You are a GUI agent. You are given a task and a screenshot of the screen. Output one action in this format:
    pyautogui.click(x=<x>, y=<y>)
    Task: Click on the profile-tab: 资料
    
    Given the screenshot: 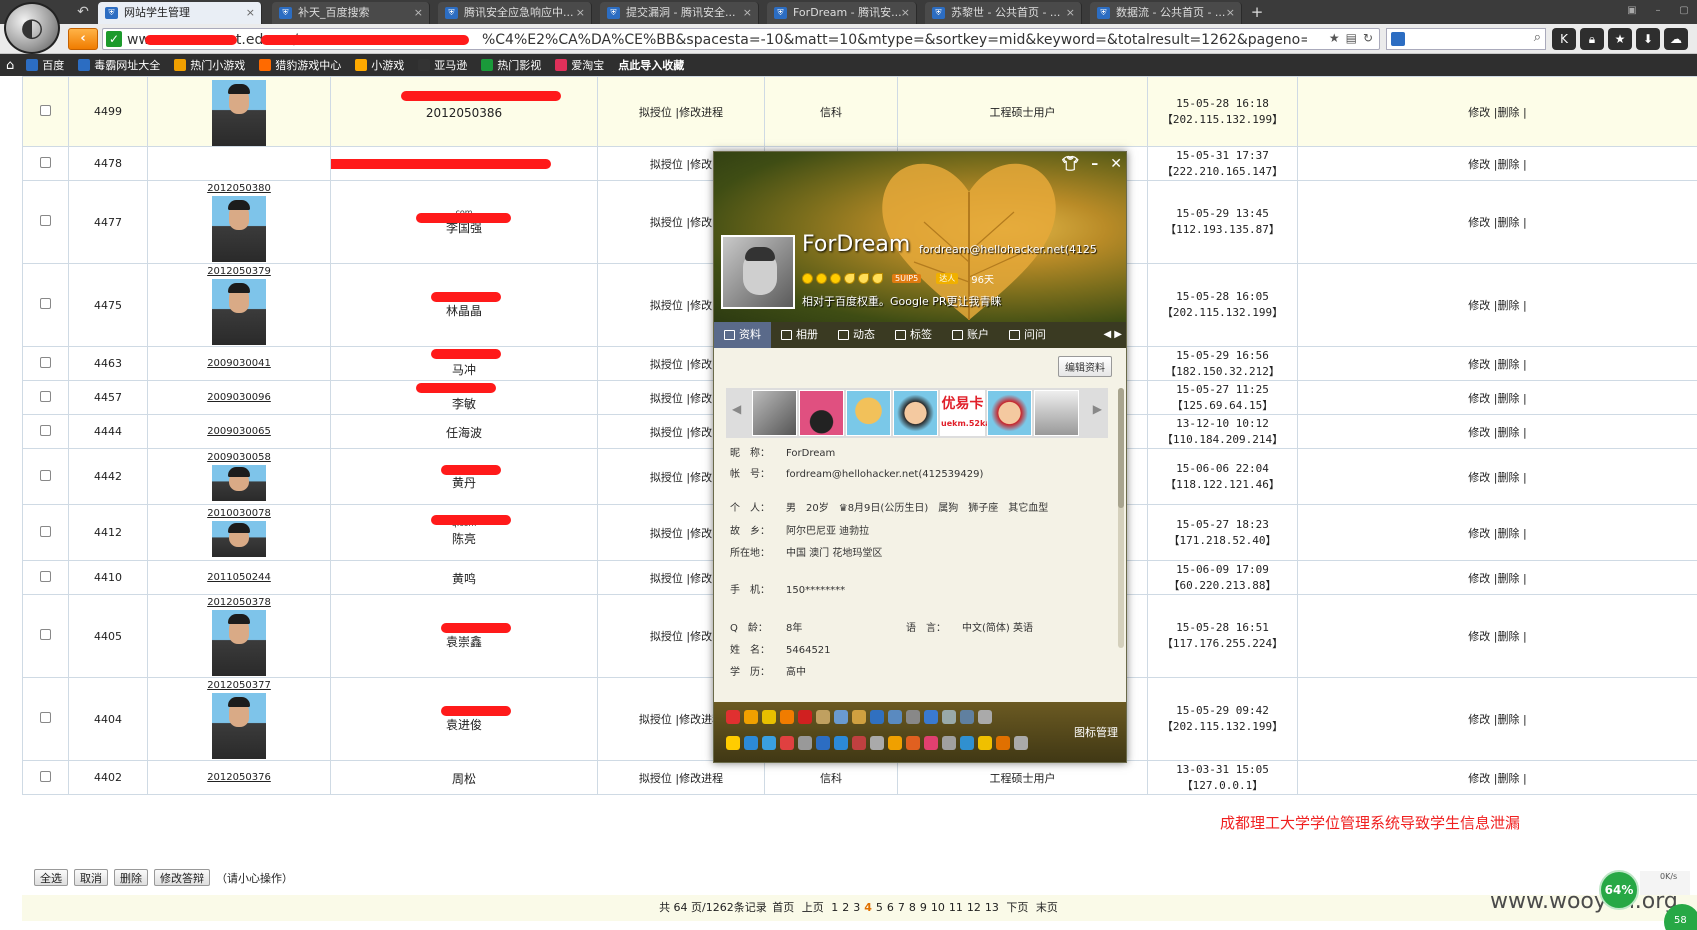 What is the action you would take?
    pyautogui.click(x=742, y=335)
    